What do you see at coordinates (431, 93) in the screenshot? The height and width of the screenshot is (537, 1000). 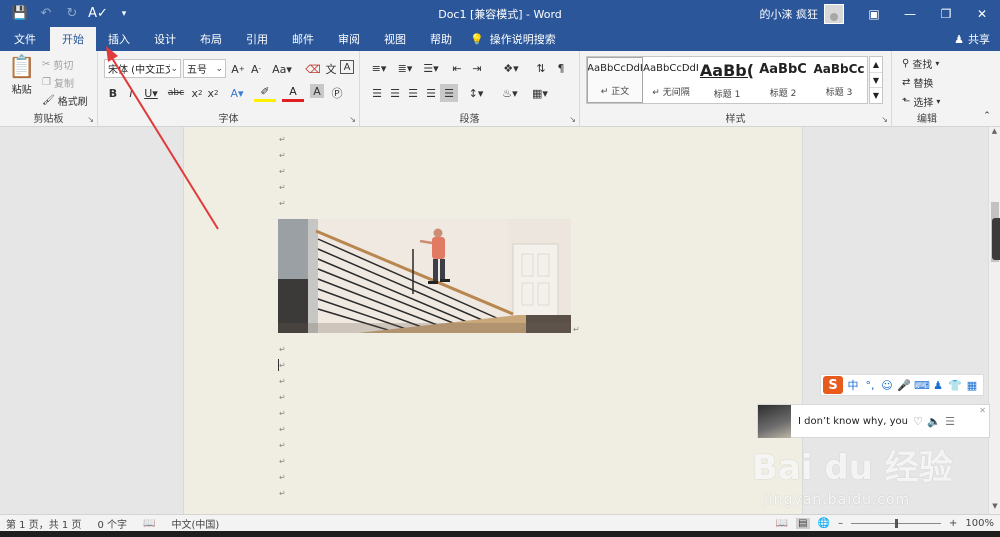 I see `justify-icon: ☰` at bounding box center [431, 93].